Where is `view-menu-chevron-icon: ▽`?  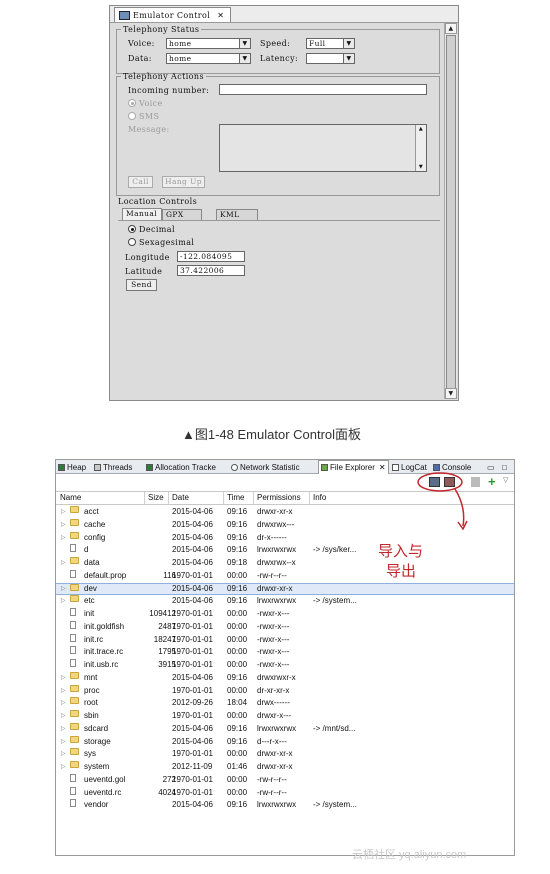
view-menu-chevron-icon: ▽ is located at coordinates (505, 480).